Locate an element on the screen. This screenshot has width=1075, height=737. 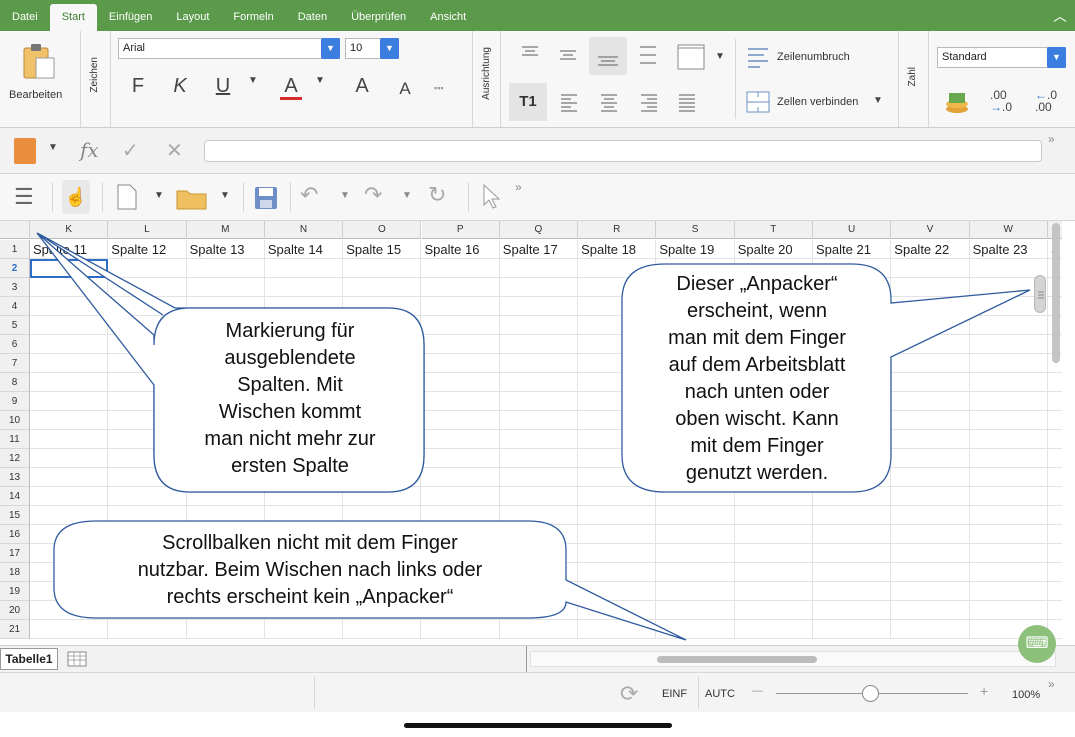
align-justify-icon is located at coordinates (687, 104).